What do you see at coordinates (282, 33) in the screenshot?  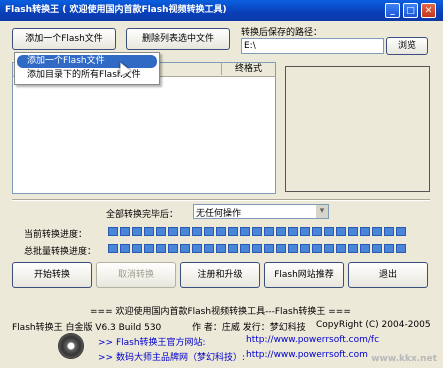 I see `output-path-label: 转换后保存的路径：` at bounding box center [282, 33].